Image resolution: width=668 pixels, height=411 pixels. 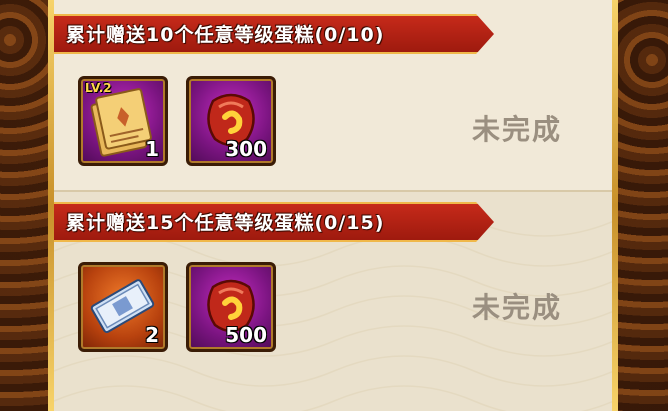 I want to click on reward-item-gem: 300, so click(x=231, y=121).